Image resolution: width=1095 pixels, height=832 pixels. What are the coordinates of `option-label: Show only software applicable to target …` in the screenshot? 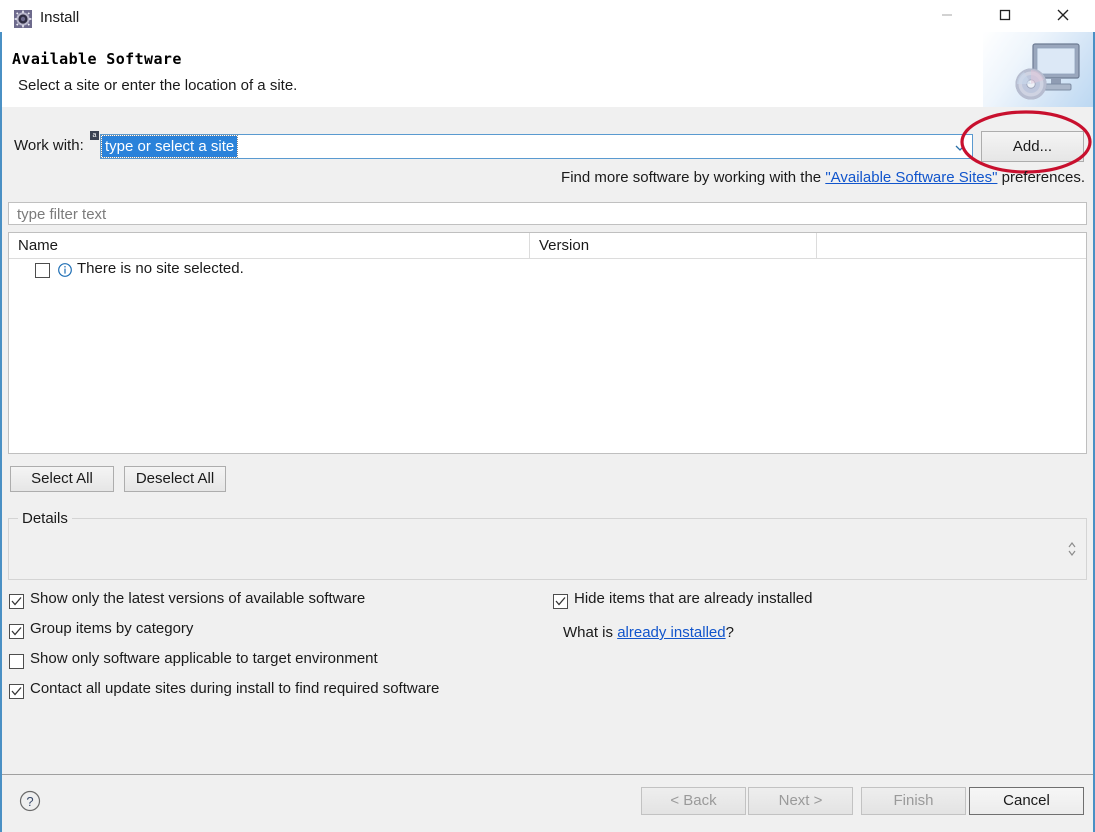 It's located at (204, 658).